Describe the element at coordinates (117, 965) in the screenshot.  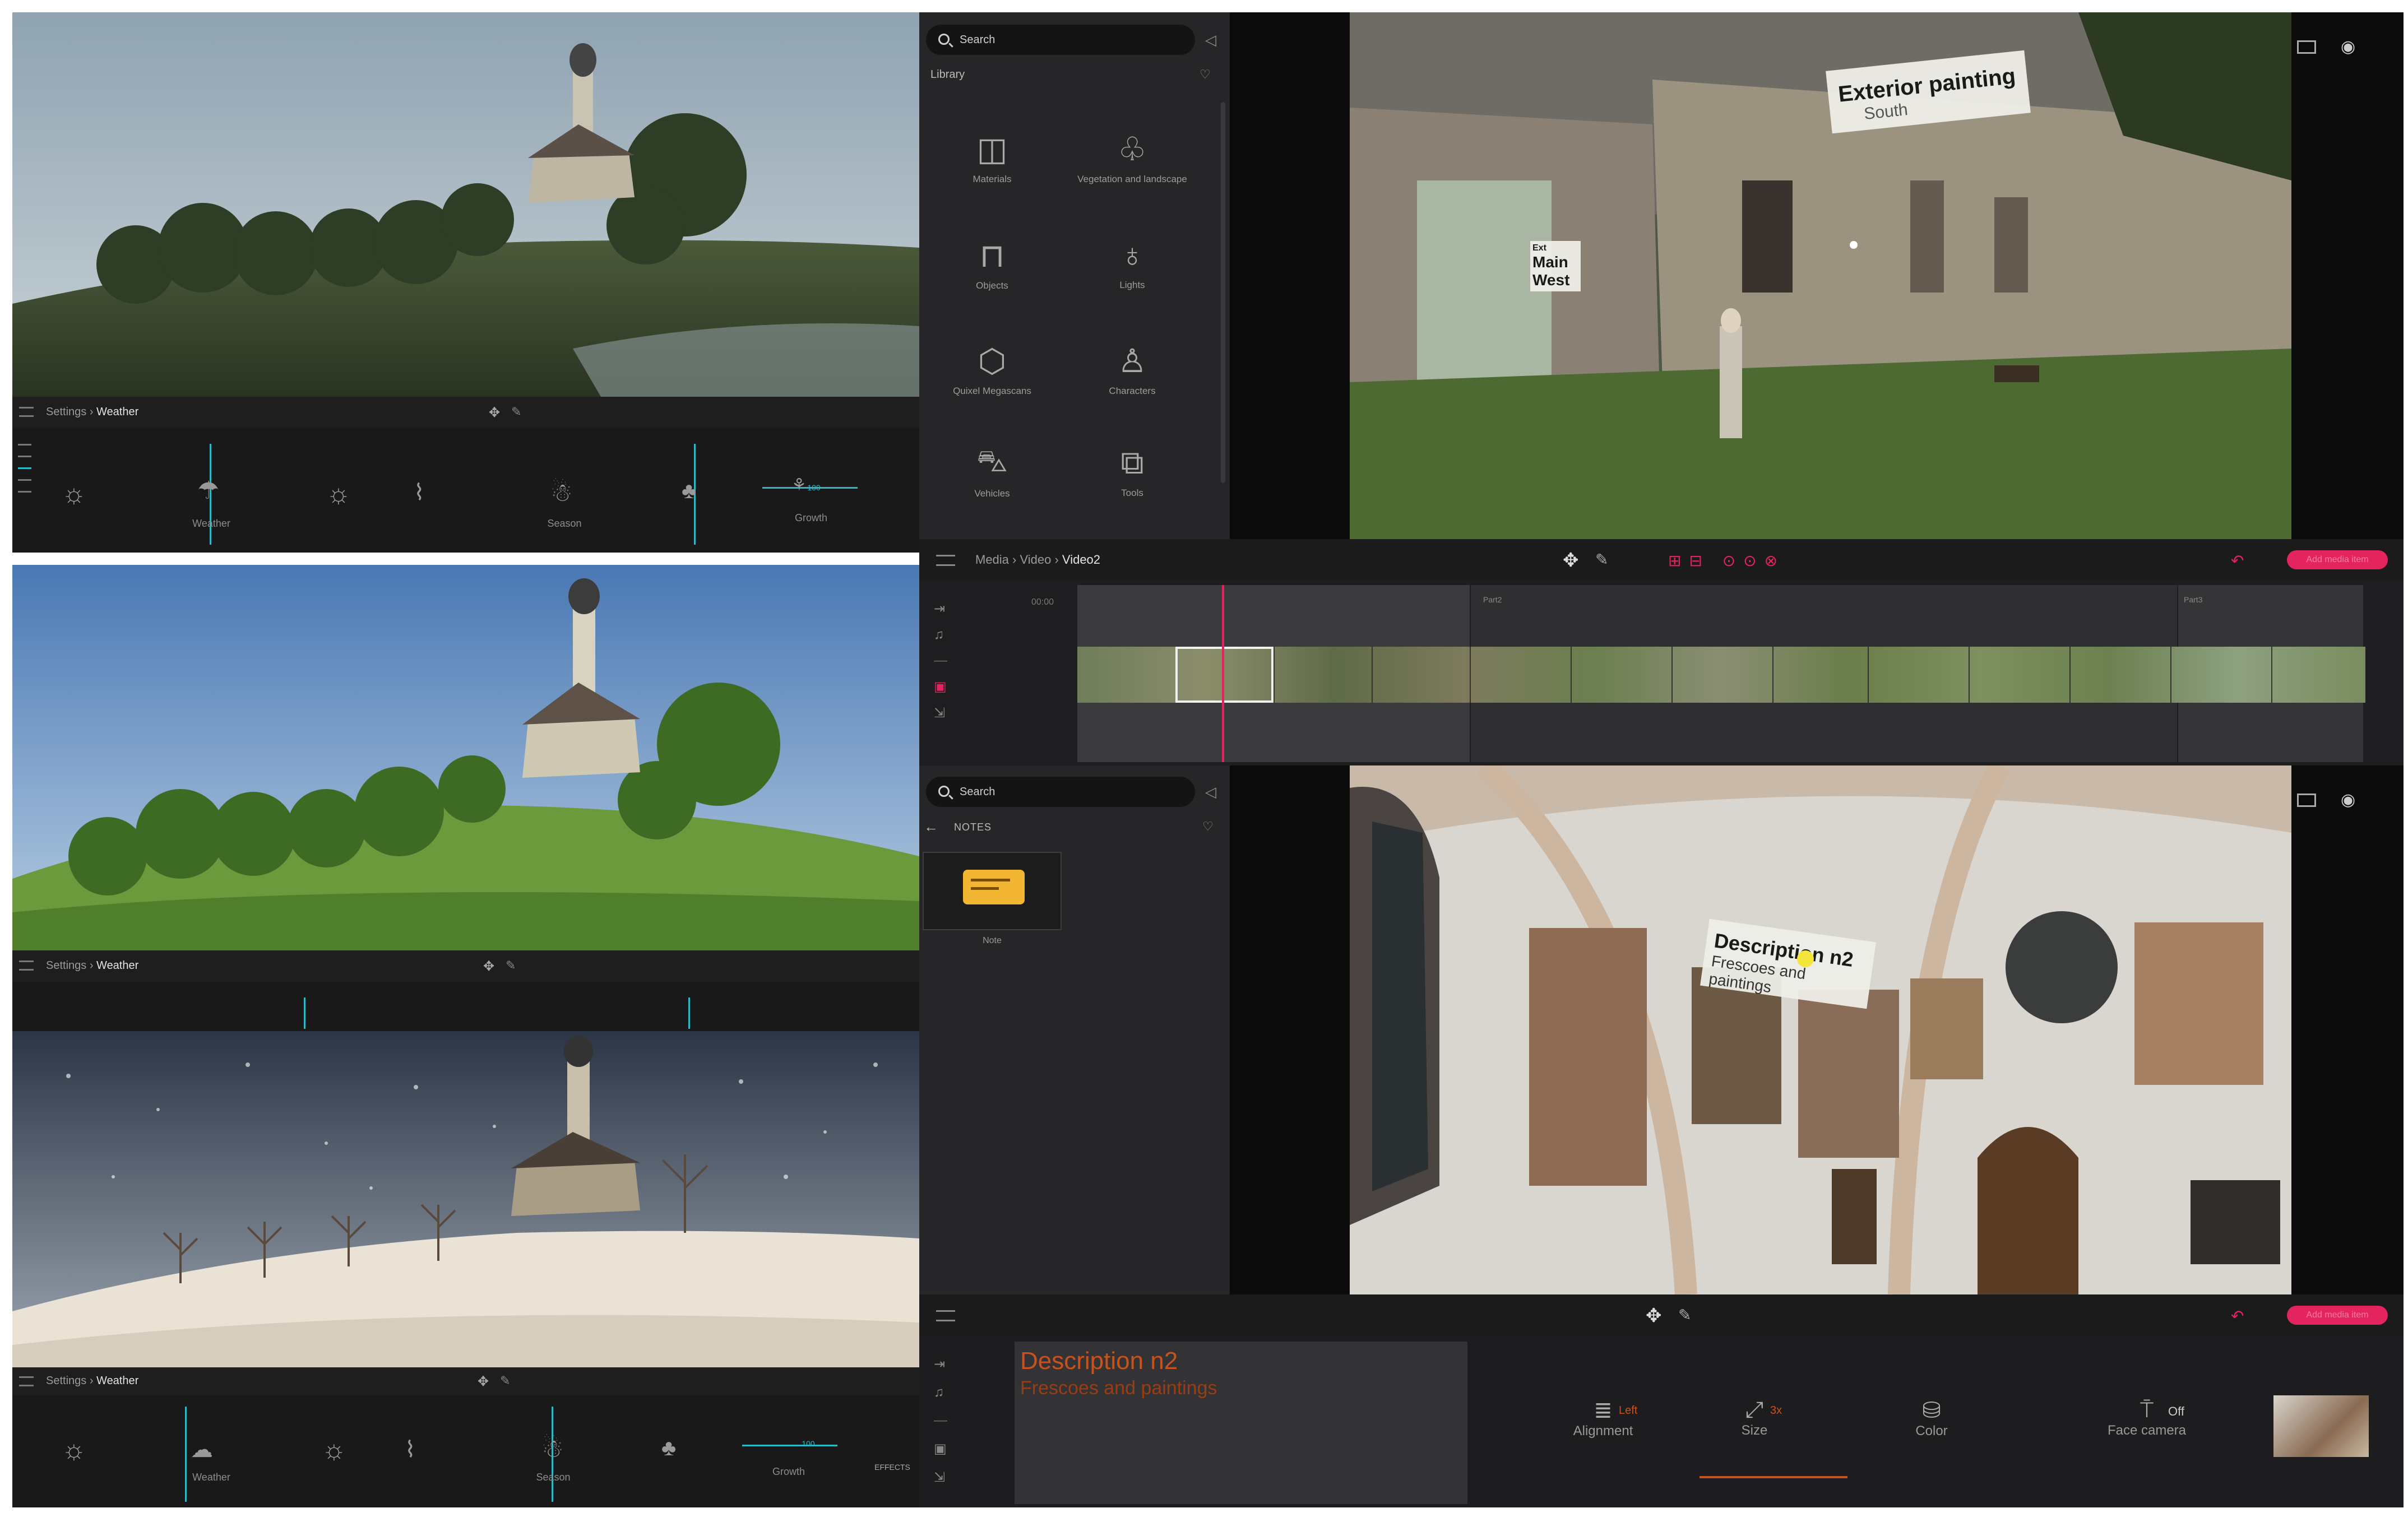
I see `breadcrumb-current: Weather` at that location.